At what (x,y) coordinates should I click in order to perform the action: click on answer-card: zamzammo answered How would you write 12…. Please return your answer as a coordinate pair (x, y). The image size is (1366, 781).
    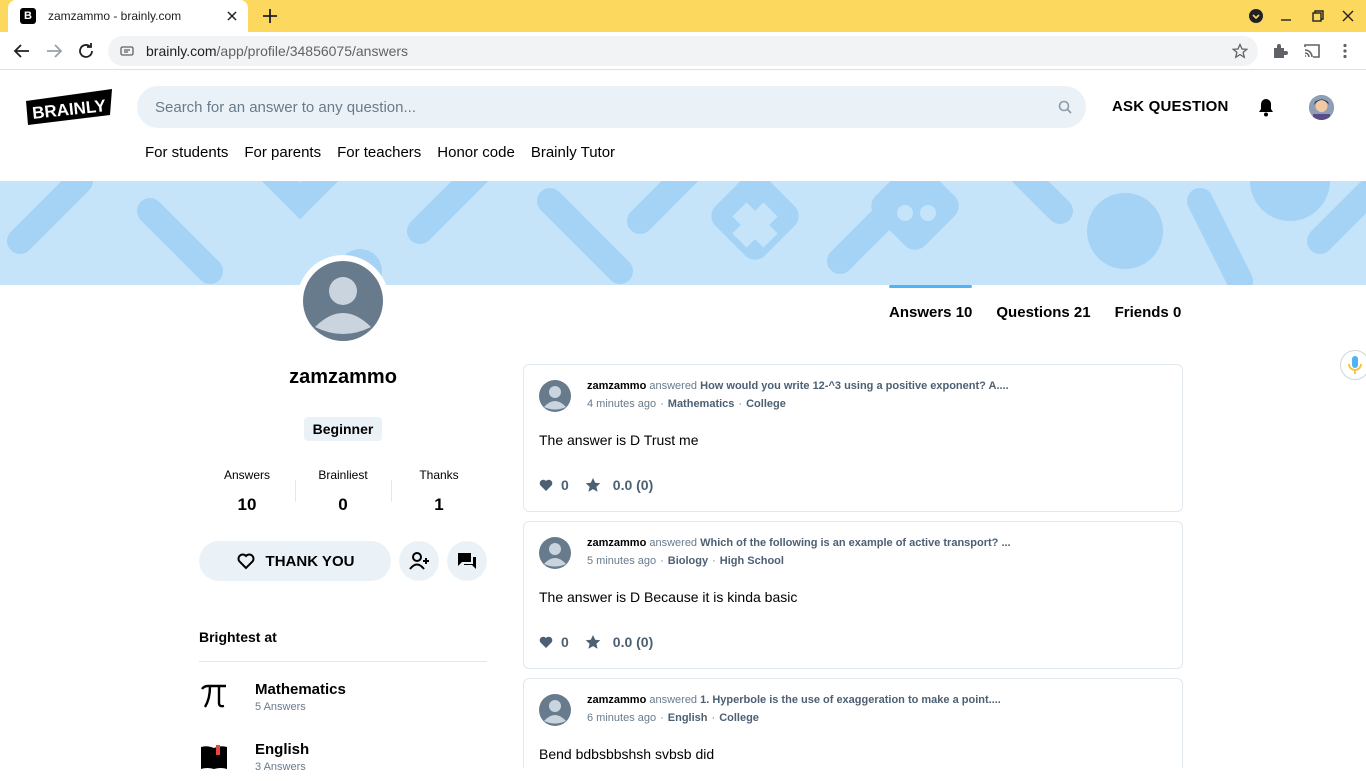
    Looking at the image, I should click on (853, 438).